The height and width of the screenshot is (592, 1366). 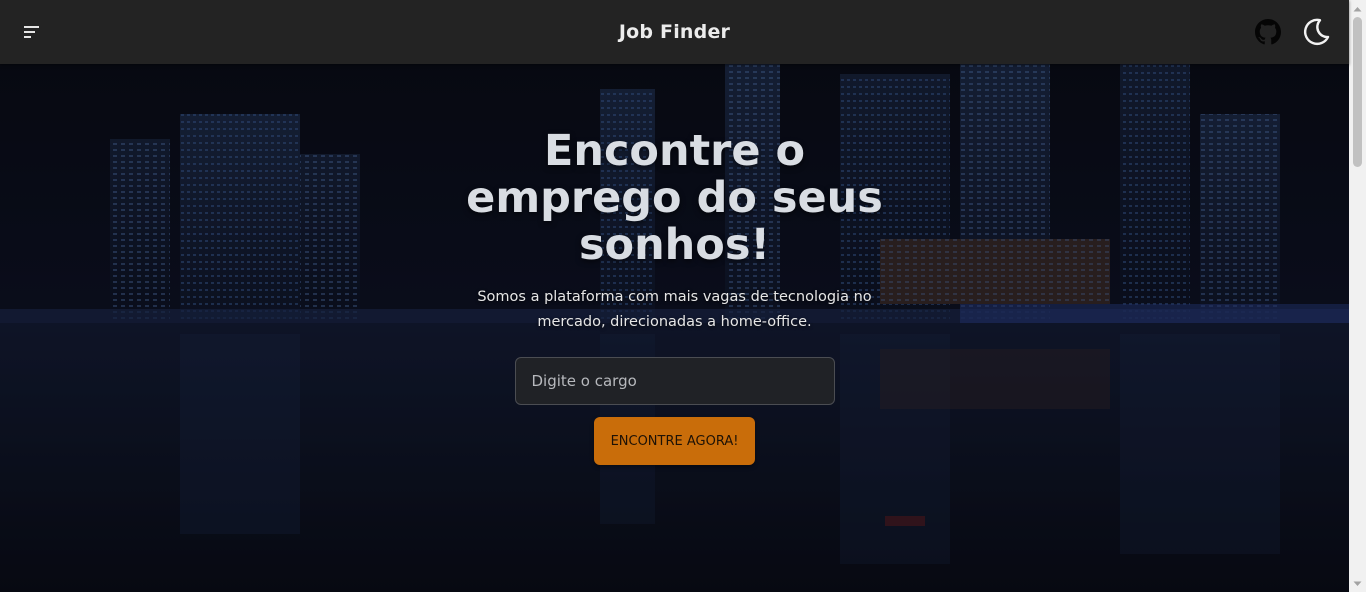 What do you see at coordinates (1357, 92) in the screenshot?
I see `scrollbar-thumb` at bounding box center [1357, 92].